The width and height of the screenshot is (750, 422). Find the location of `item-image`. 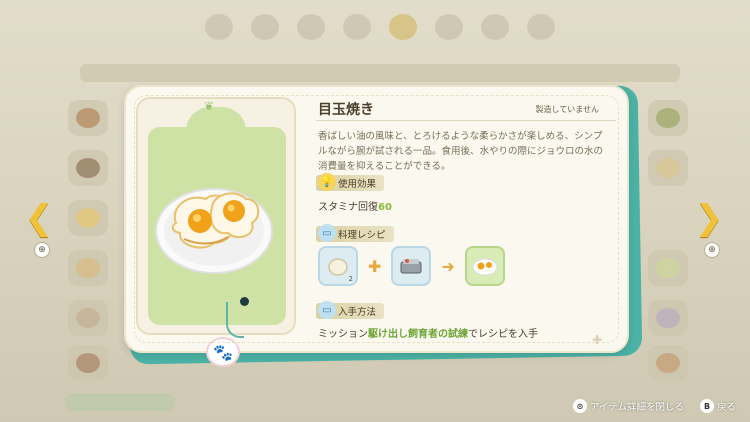

item-image is located at coordinates (217, 226).